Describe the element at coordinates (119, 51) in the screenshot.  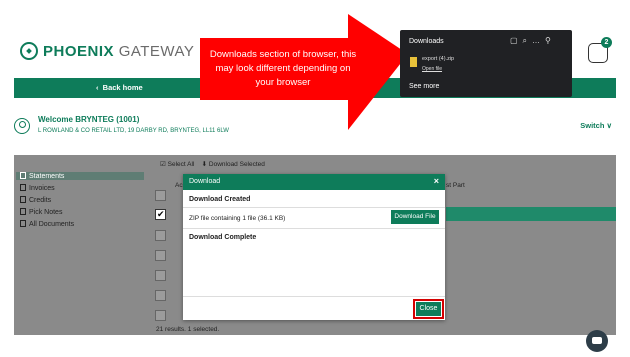
I see `logo-text: PHOENIX GATEWAY` at that location.